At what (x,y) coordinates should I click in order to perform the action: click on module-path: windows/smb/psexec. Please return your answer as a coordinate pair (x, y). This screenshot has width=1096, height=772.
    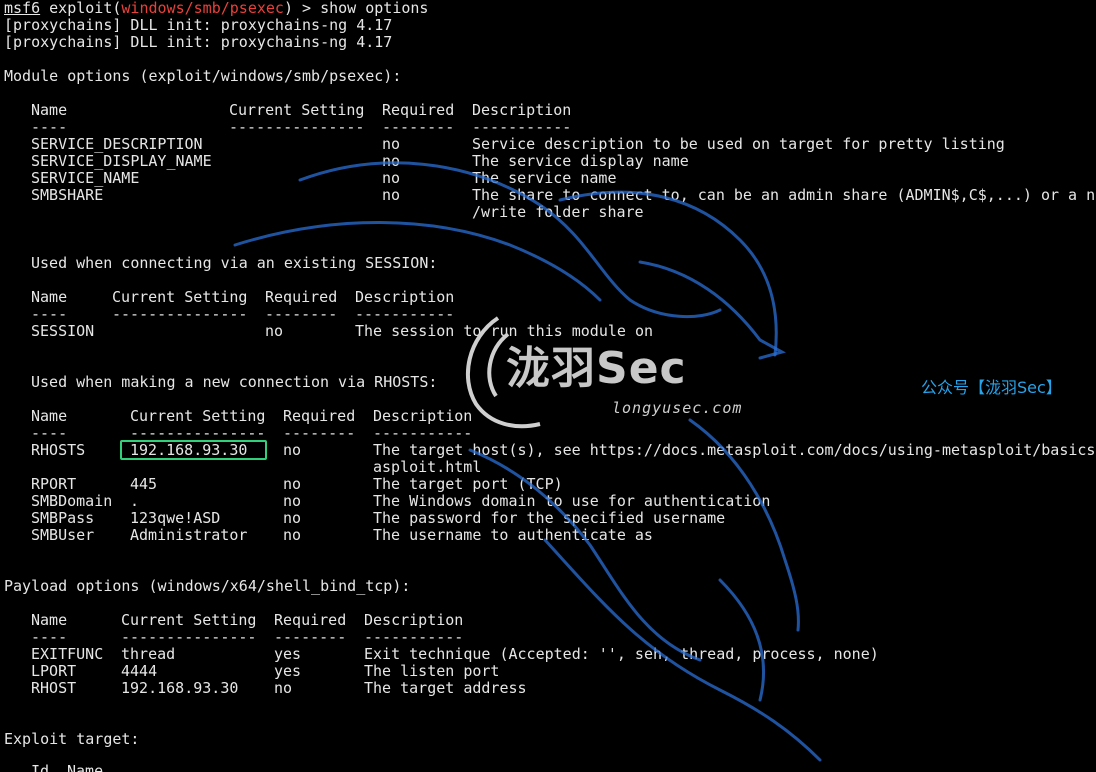
    Looking at the image, I should click on (202, 8).